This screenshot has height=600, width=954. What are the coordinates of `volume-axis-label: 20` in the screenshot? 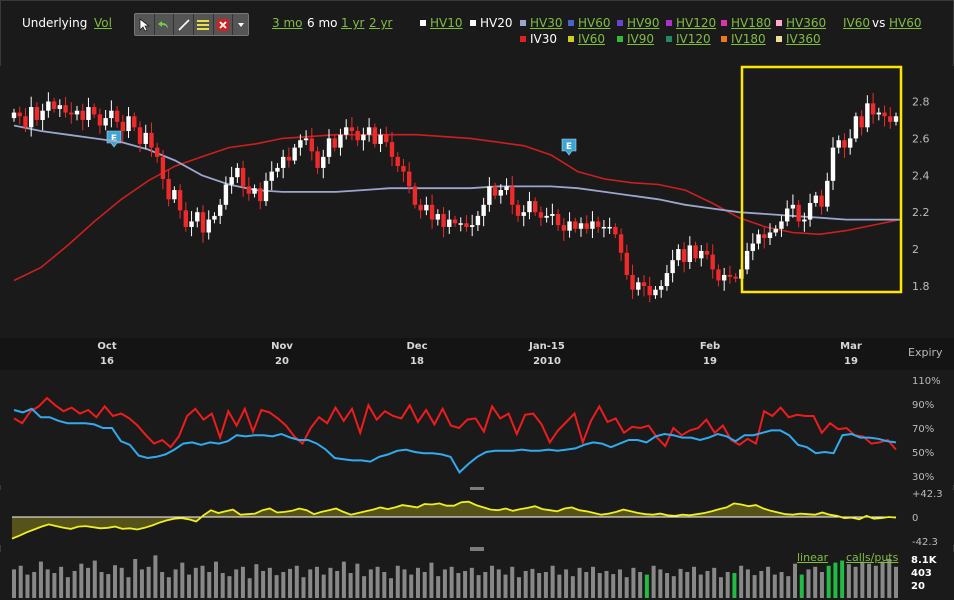 It's located at (918, 586).